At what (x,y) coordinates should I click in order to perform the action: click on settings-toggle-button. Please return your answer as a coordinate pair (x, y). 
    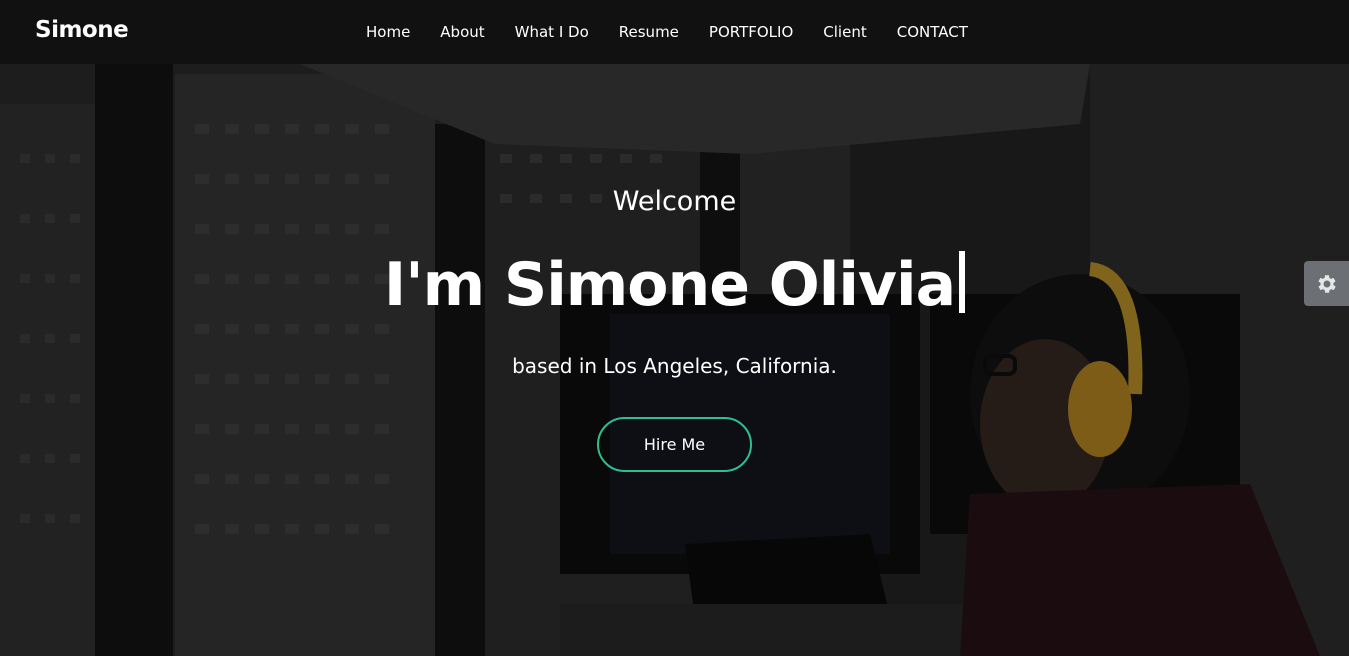
    Looking at the image, I should click on (1326, 283).